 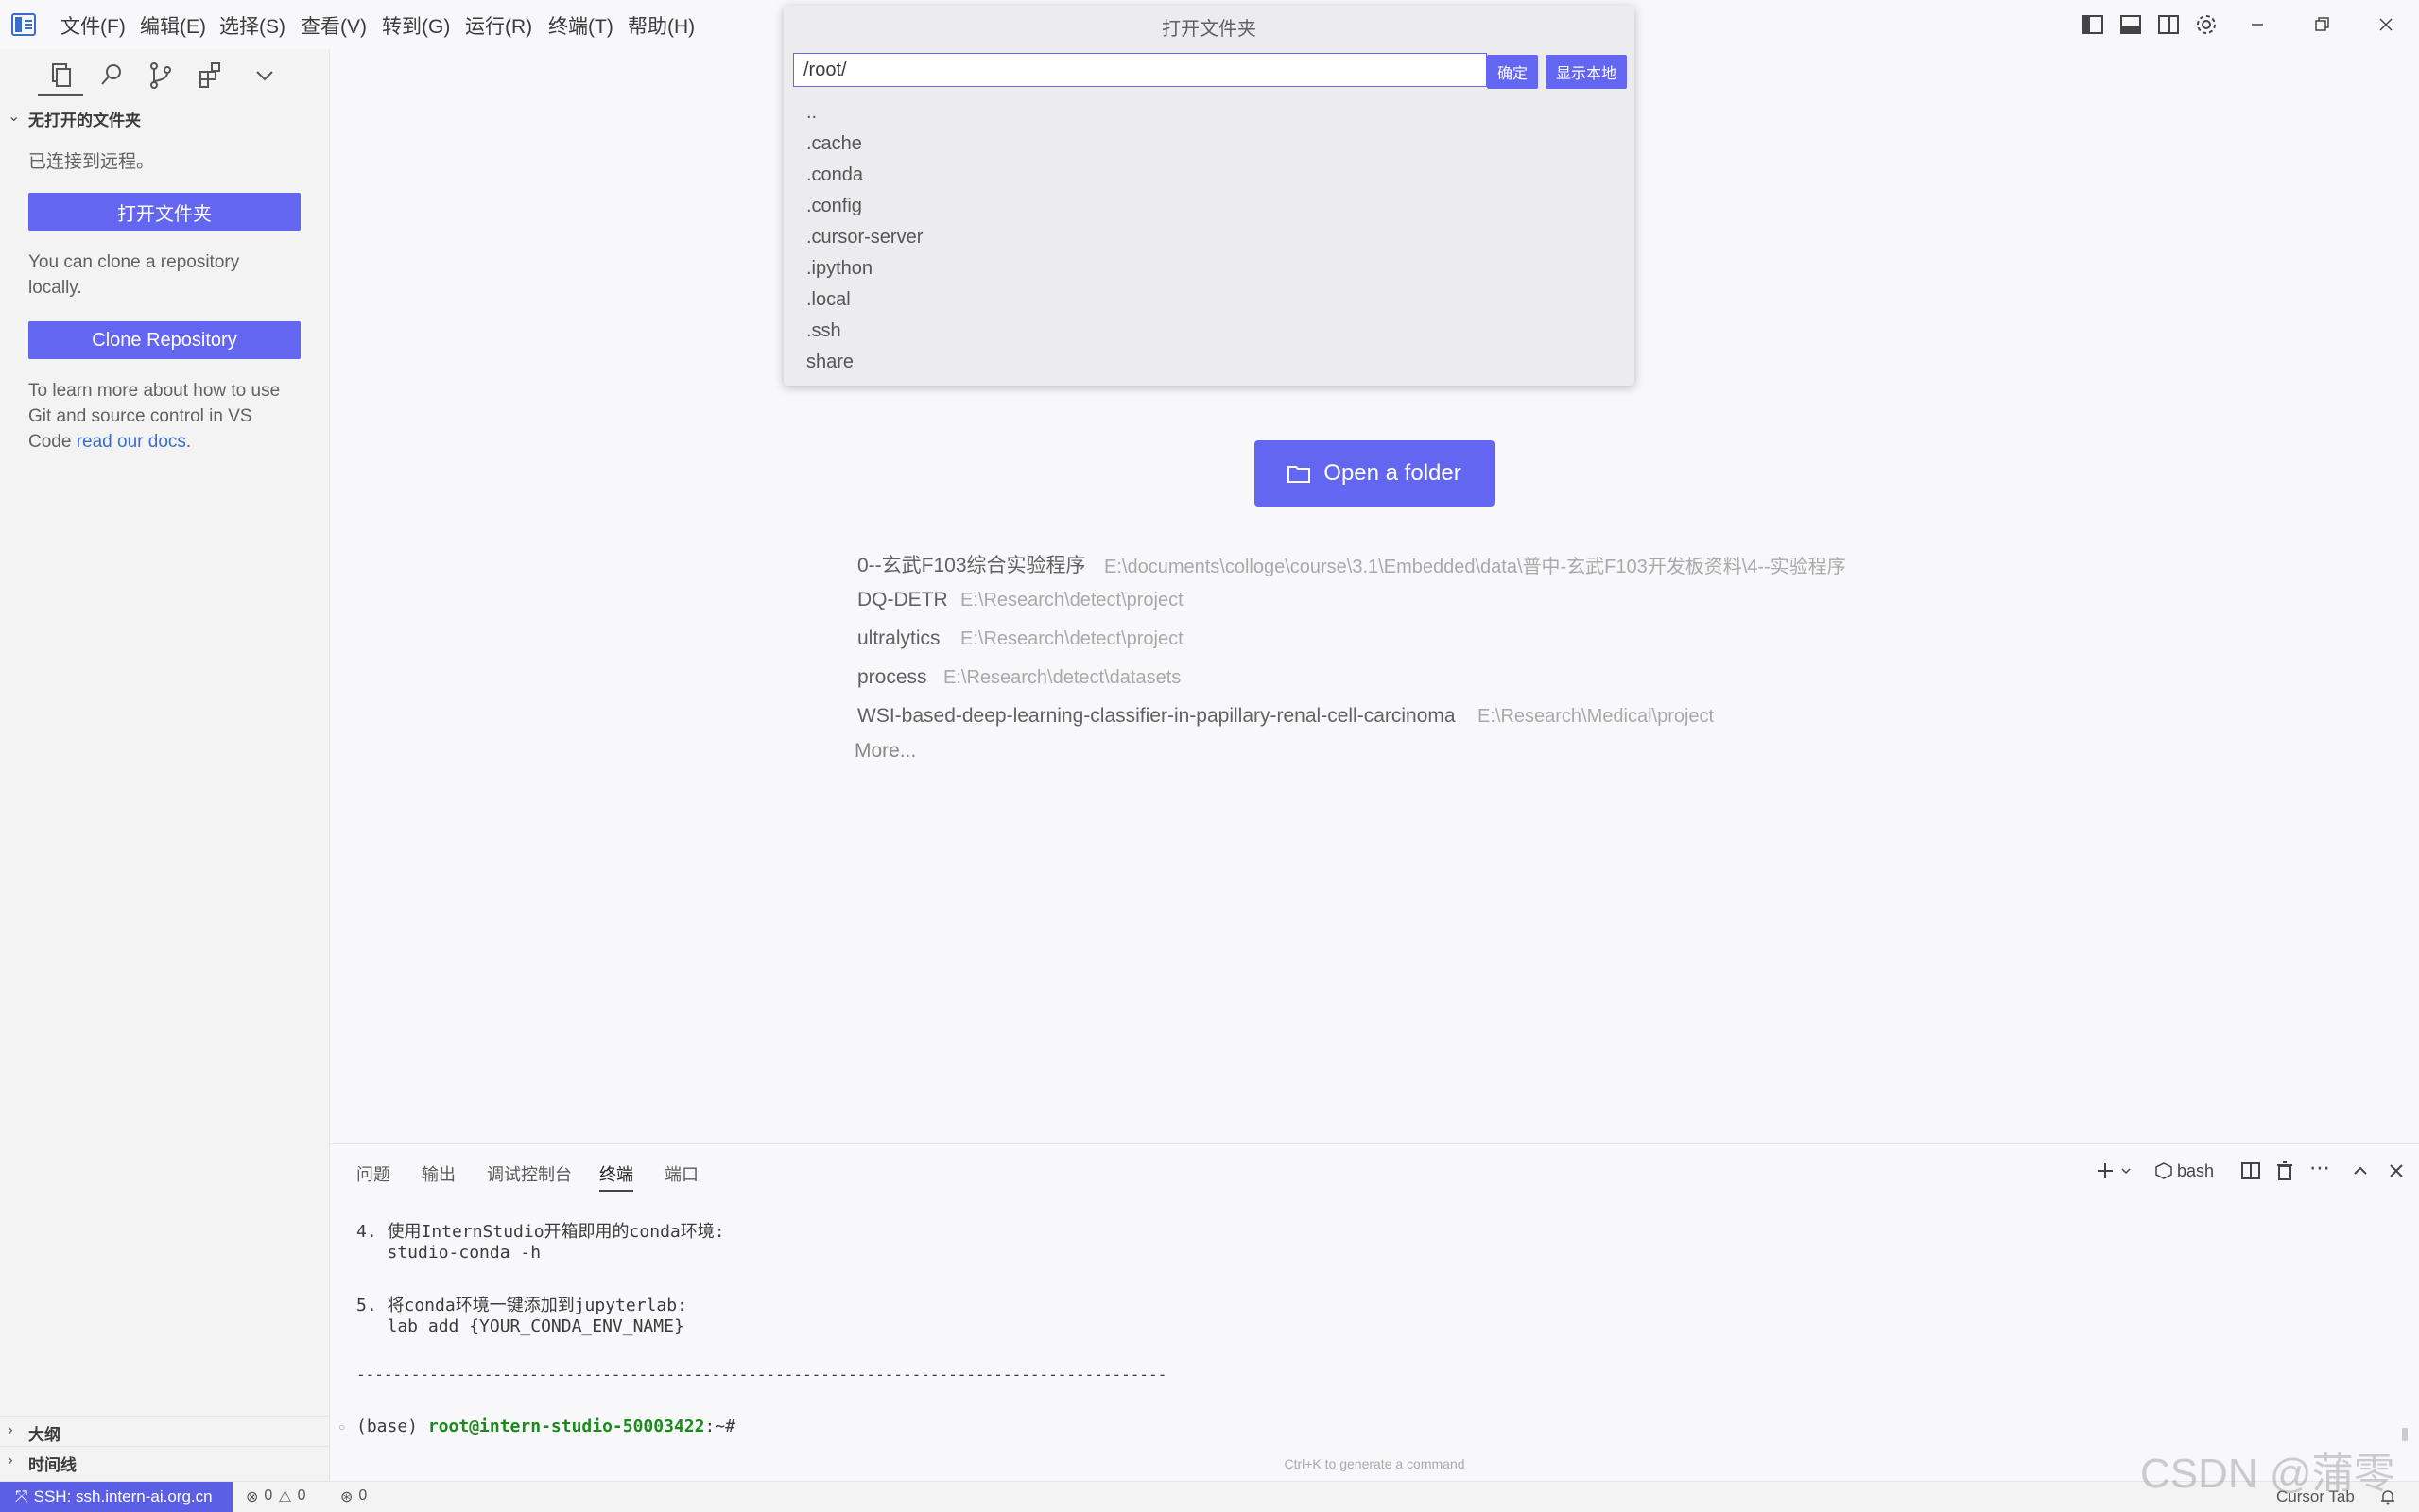 I want to click on remote-indicator: ⤧ SSH: ssh.intern-ai.org.cn, so click(x=116, y=1497).